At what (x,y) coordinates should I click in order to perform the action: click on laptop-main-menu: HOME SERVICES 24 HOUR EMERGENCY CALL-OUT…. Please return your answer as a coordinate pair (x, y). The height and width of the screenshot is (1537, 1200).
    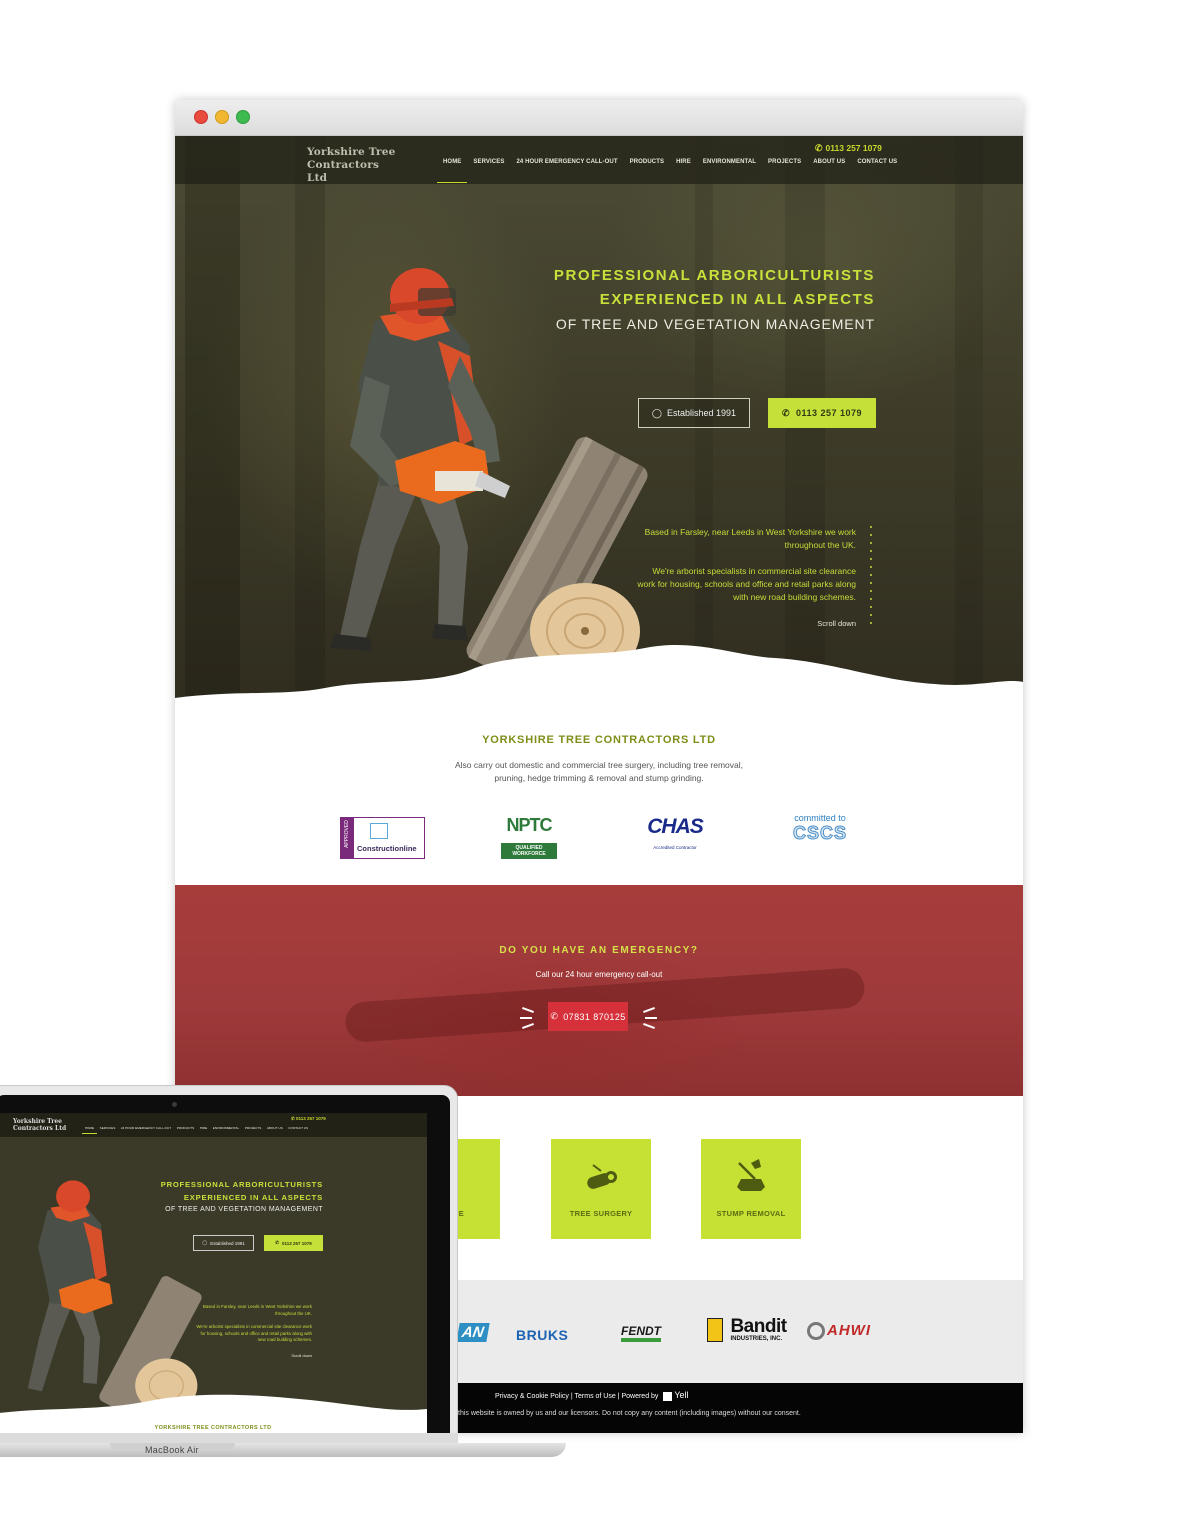
    Looking at the image, I should click on (196, 1130).